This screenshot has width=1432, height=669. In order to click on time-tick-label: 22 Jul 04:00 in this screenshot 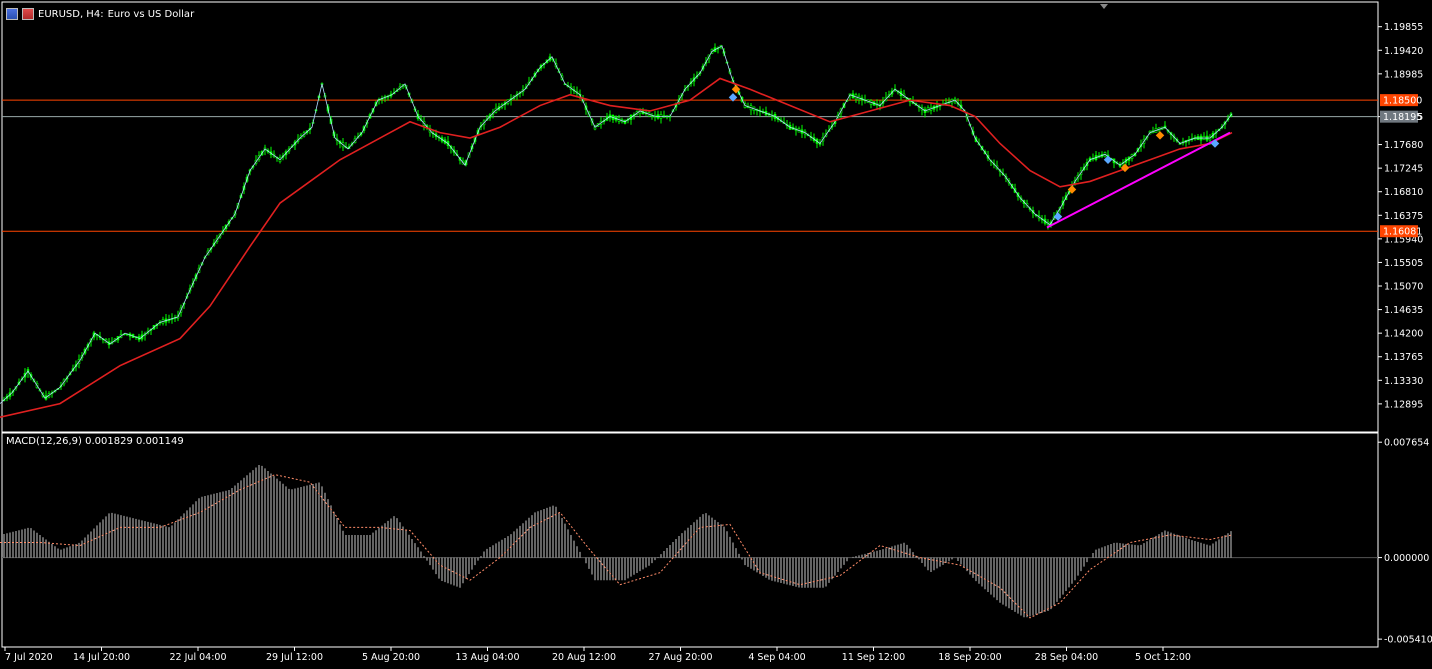, I will do `click(198, 657)`.